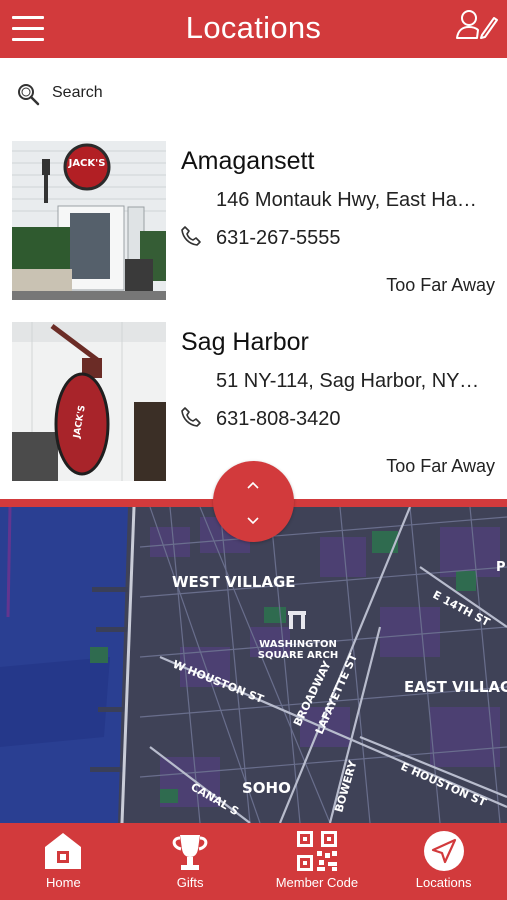 This screenshot has height=900, width=507. Describe the element at coordinates (190, 851) in the screenshot. I see `trophy-icon` at that location.